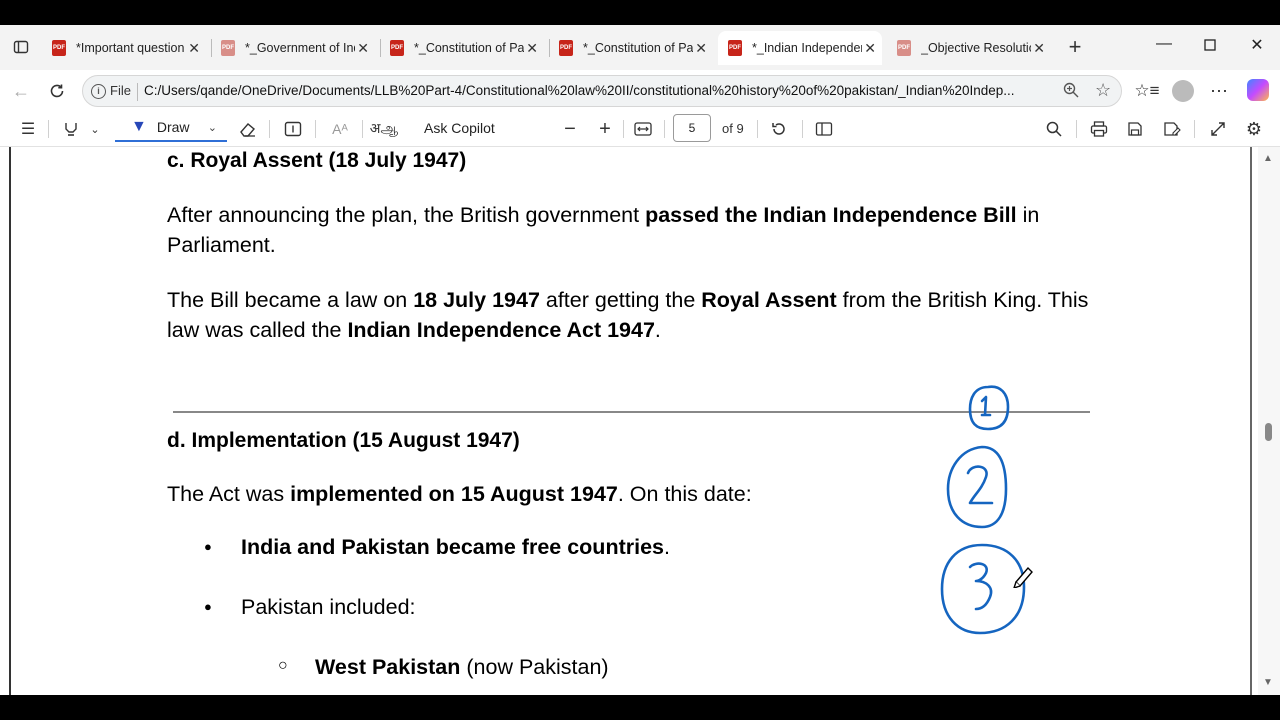  Describe the element at coordinates (1164, 46) in the screenshot. I see `minimize-button: —` at that location.